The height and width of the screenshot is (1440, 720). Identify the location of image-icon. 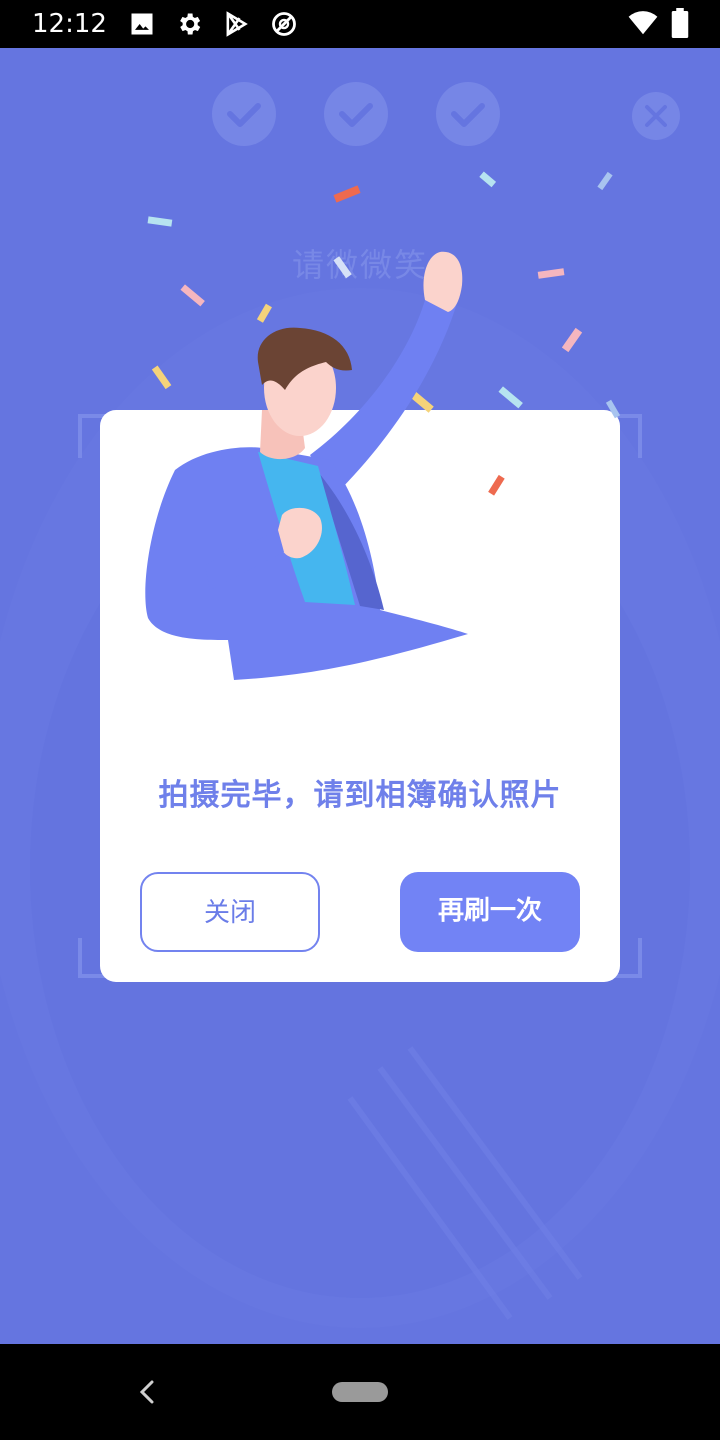
(142, 24).